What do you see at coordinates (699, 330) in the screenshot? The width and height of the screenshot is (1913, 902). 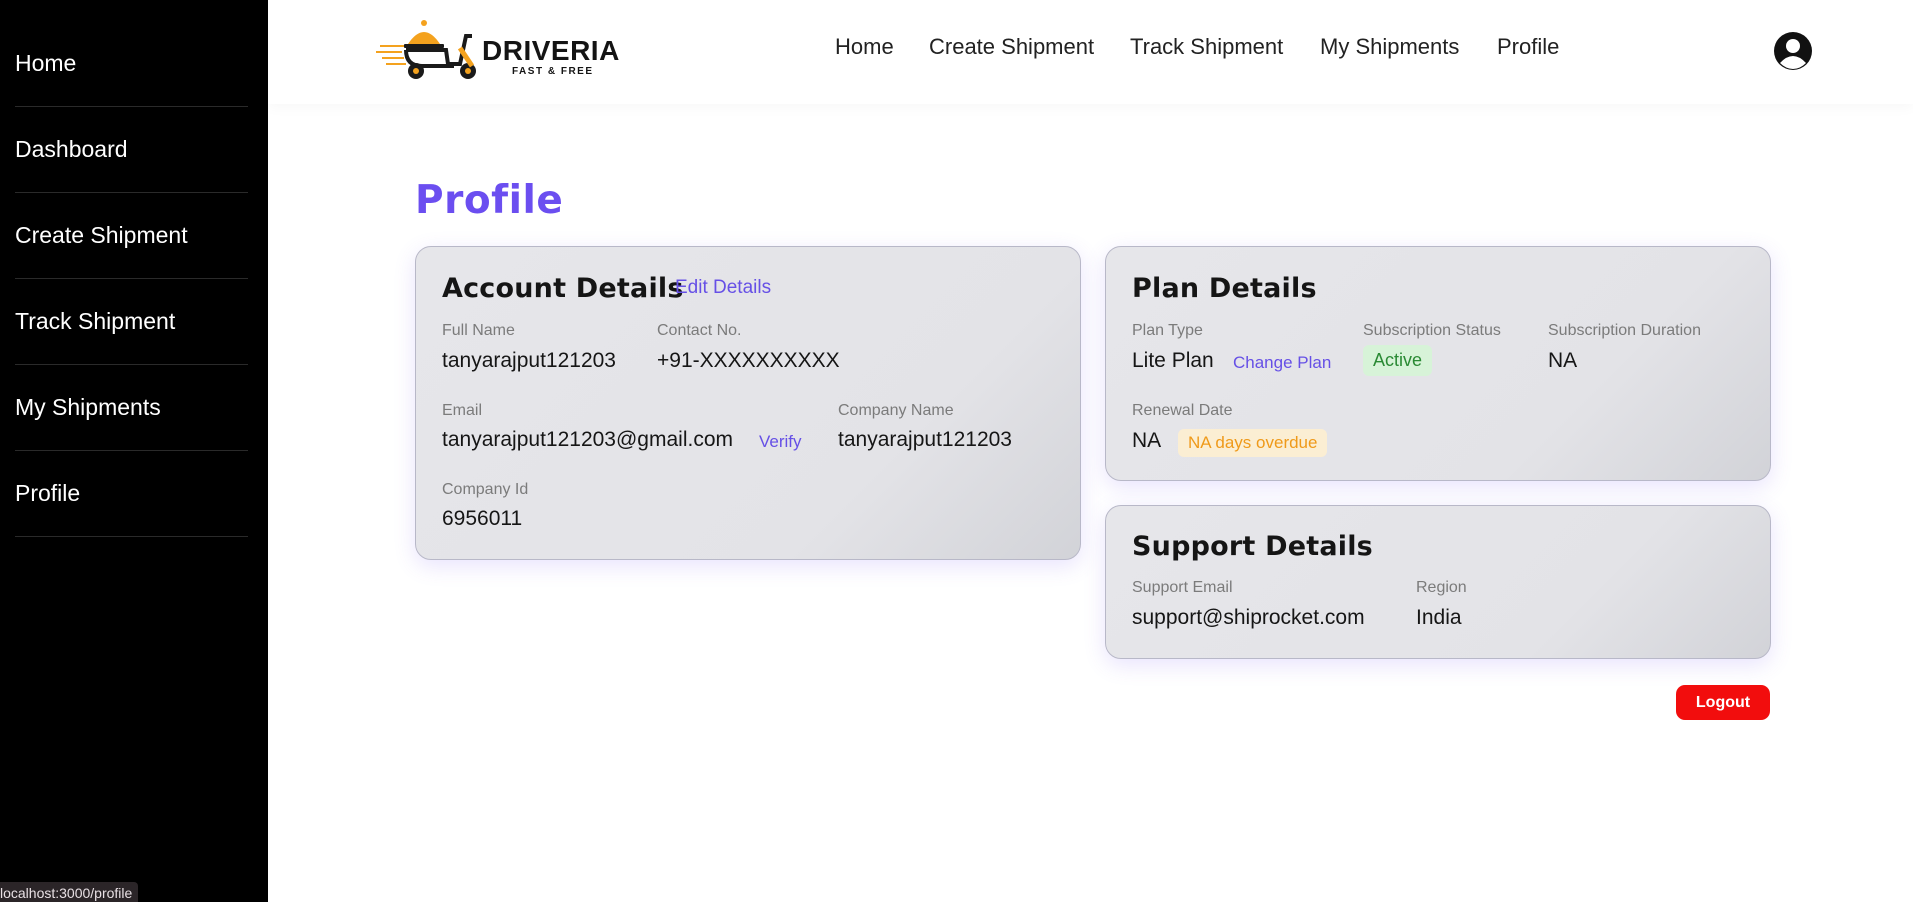 I see `contact-label: Contact No.` at bounding box center [699, 330].